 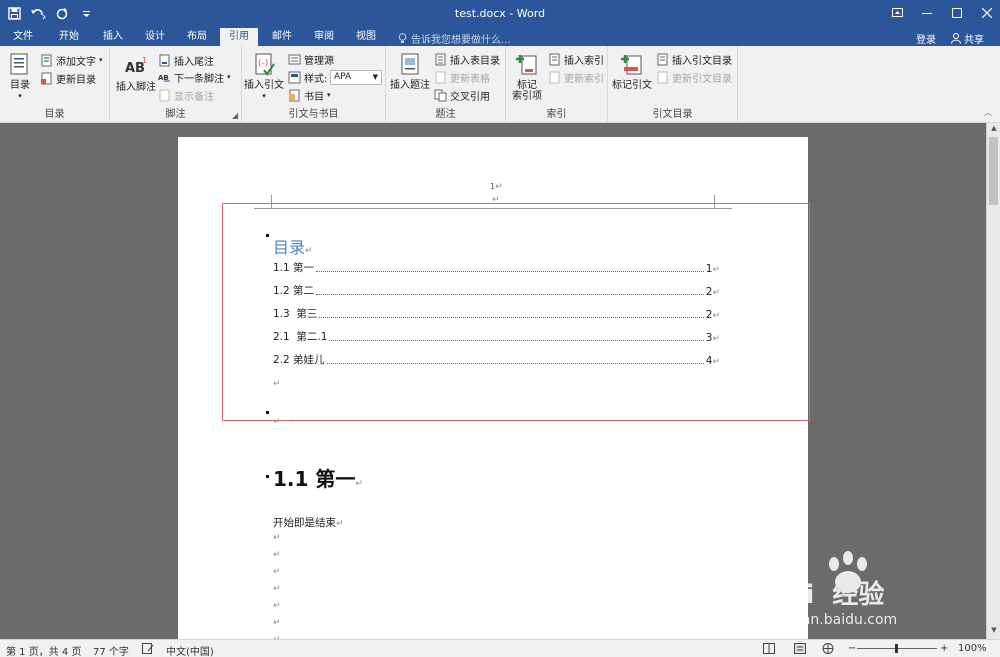 I want to click on mark-citation-icon, so click(x=631, y=65).